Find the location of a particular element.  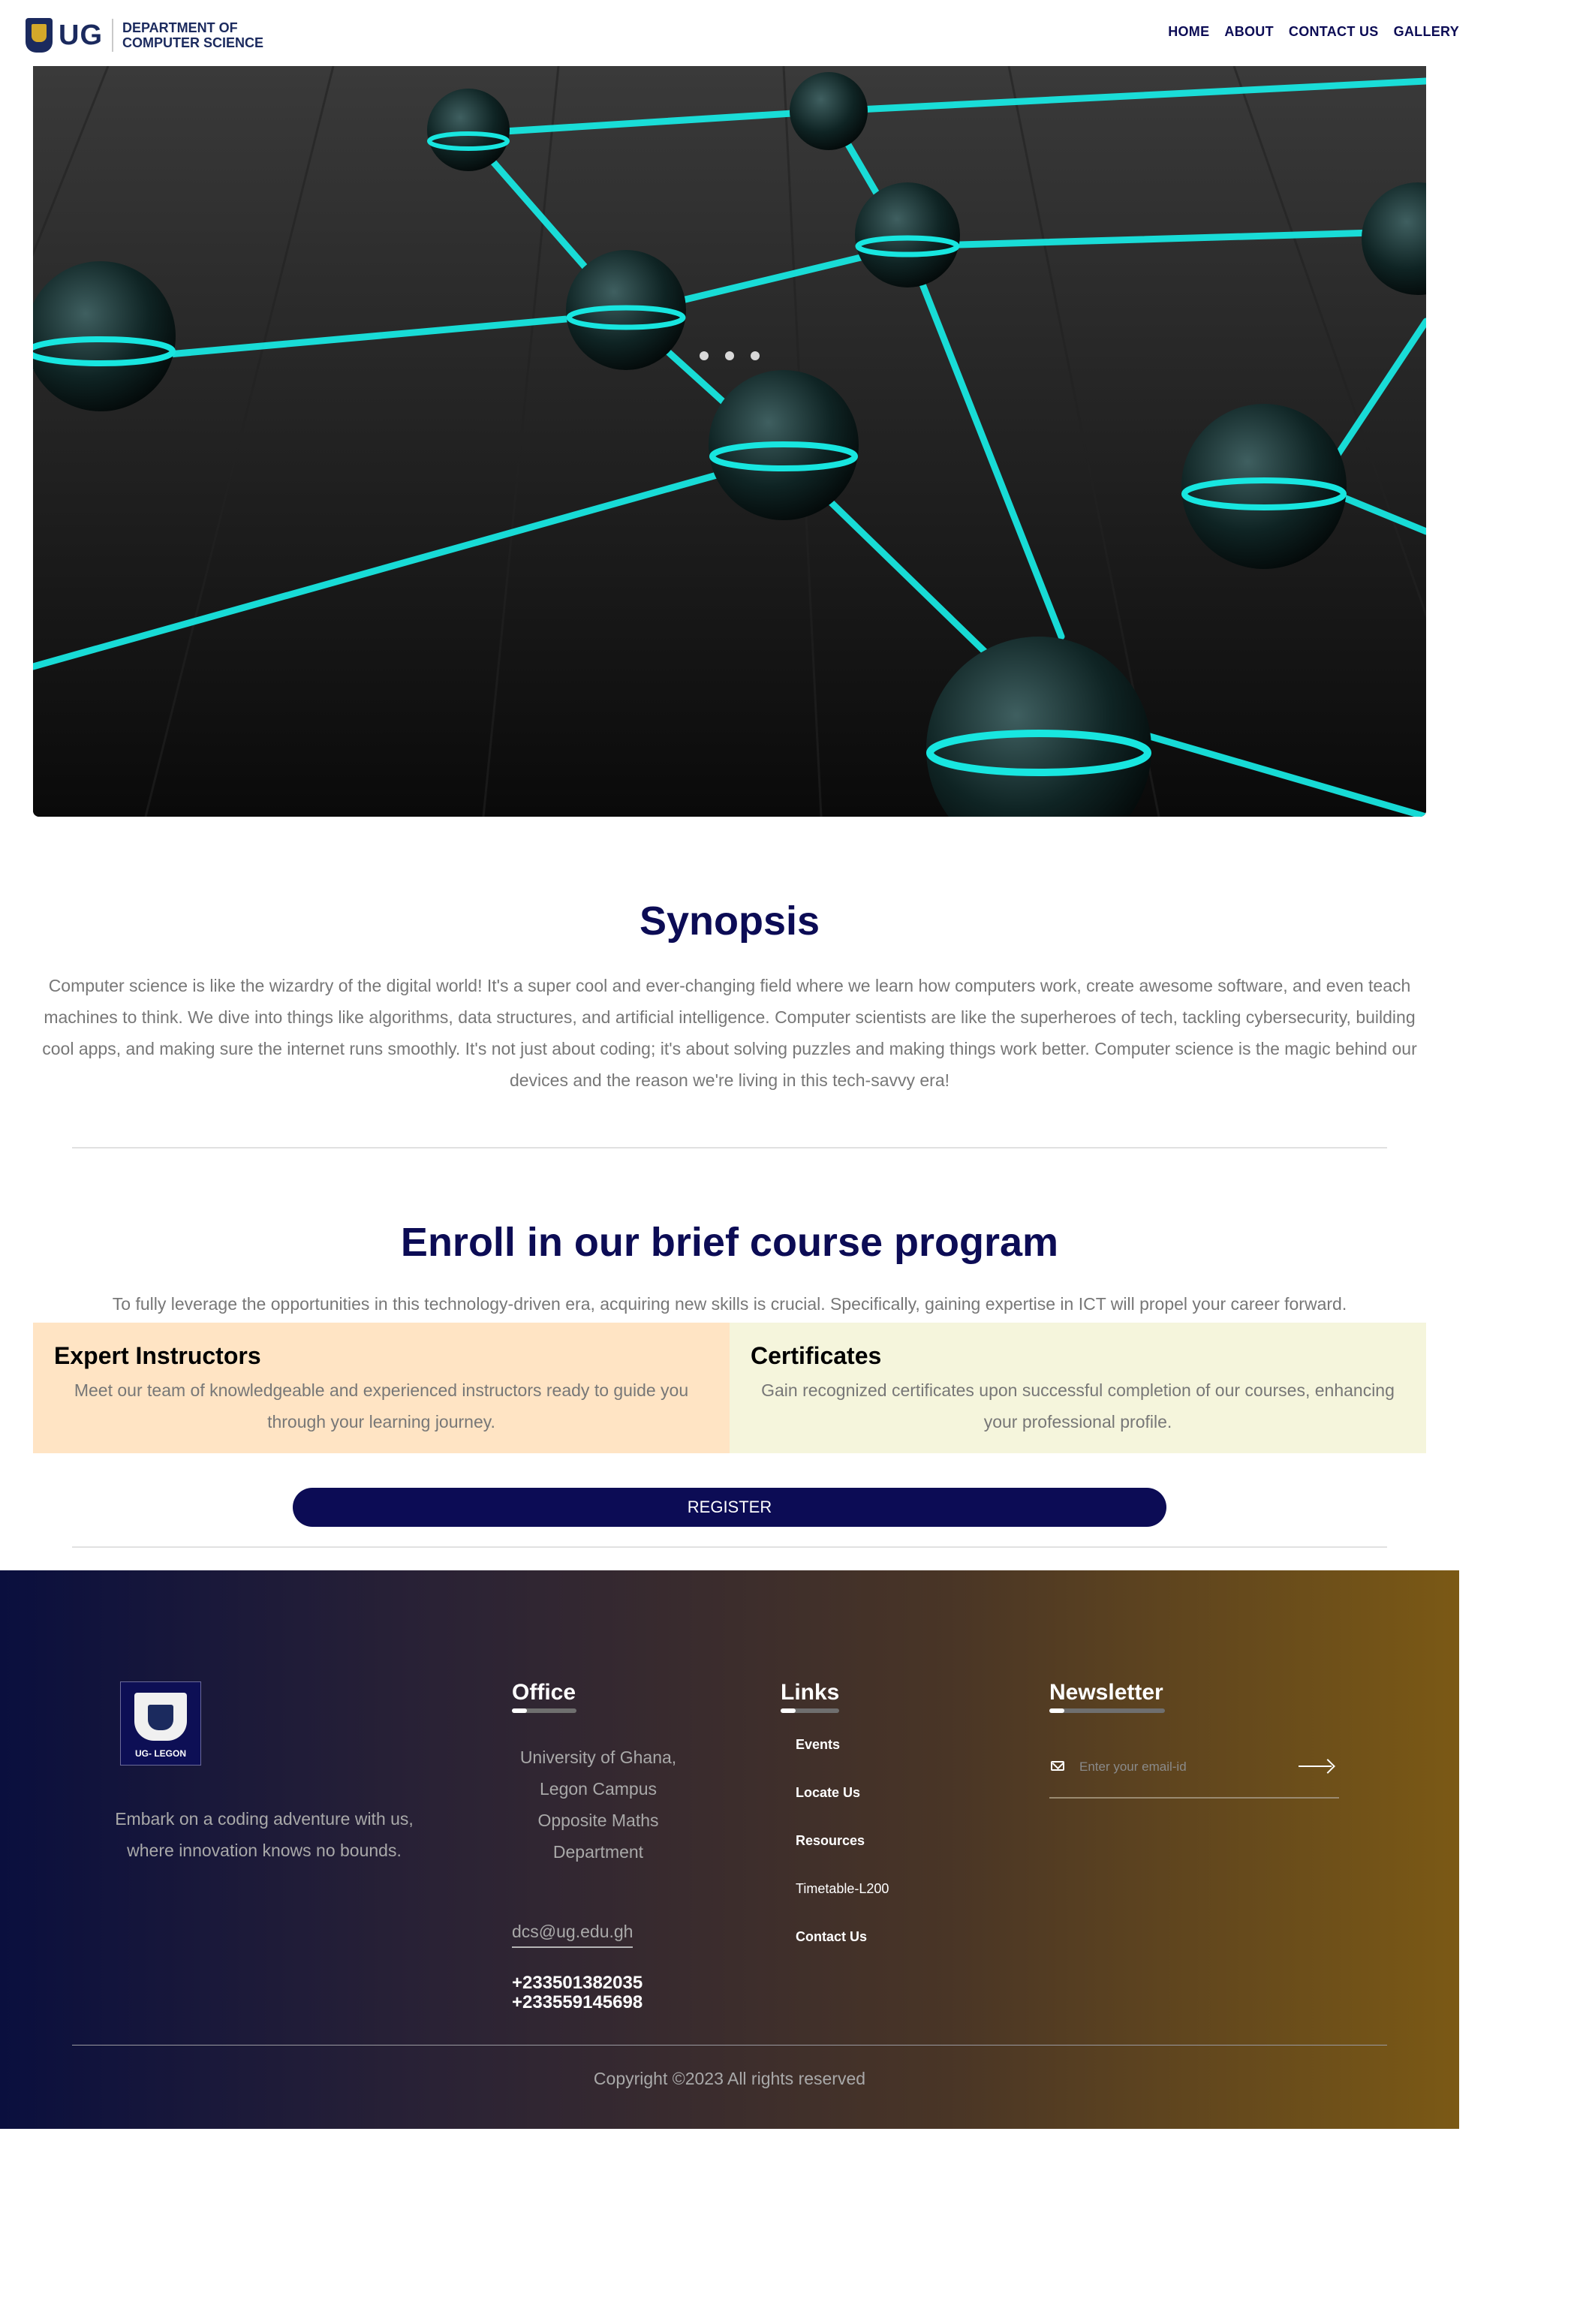

newsletter-form is located at coordinates (1194, 1775).